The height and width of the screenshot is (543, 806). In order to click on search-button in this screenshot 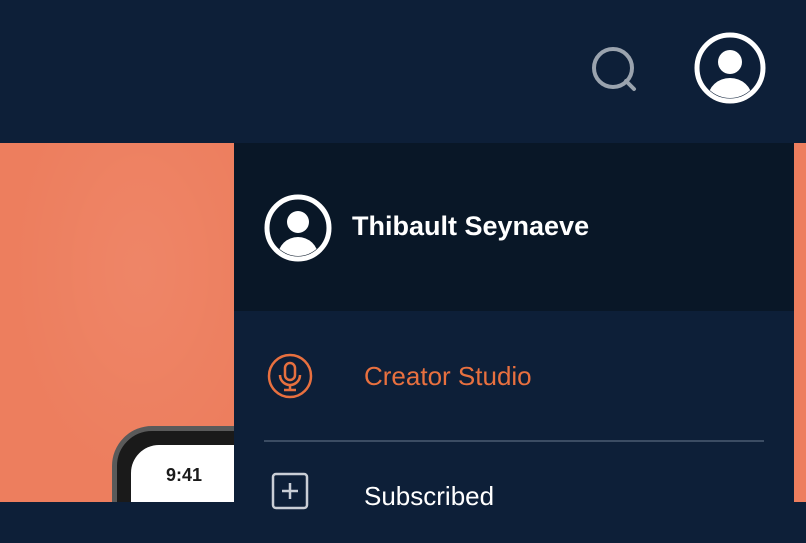, I will do `click(614, 69)`.